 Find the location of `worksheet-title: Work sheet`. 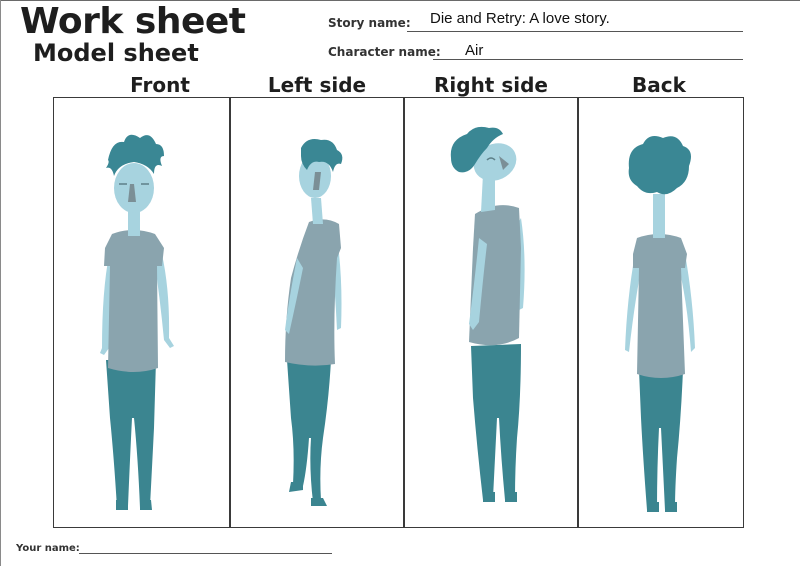

worksheet-title: Work sheet is located at coordinates (133, 21).